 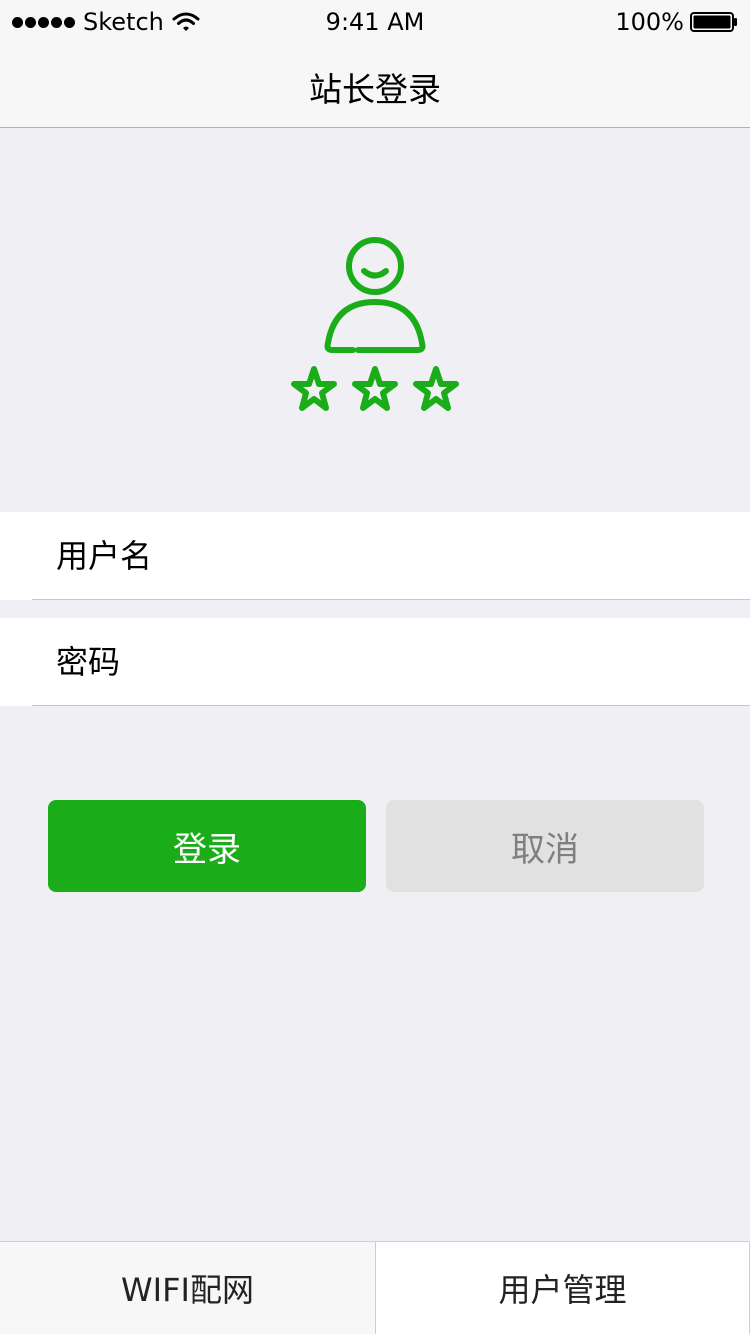 I want to click on battery-icon, so click(x=713, y=22).